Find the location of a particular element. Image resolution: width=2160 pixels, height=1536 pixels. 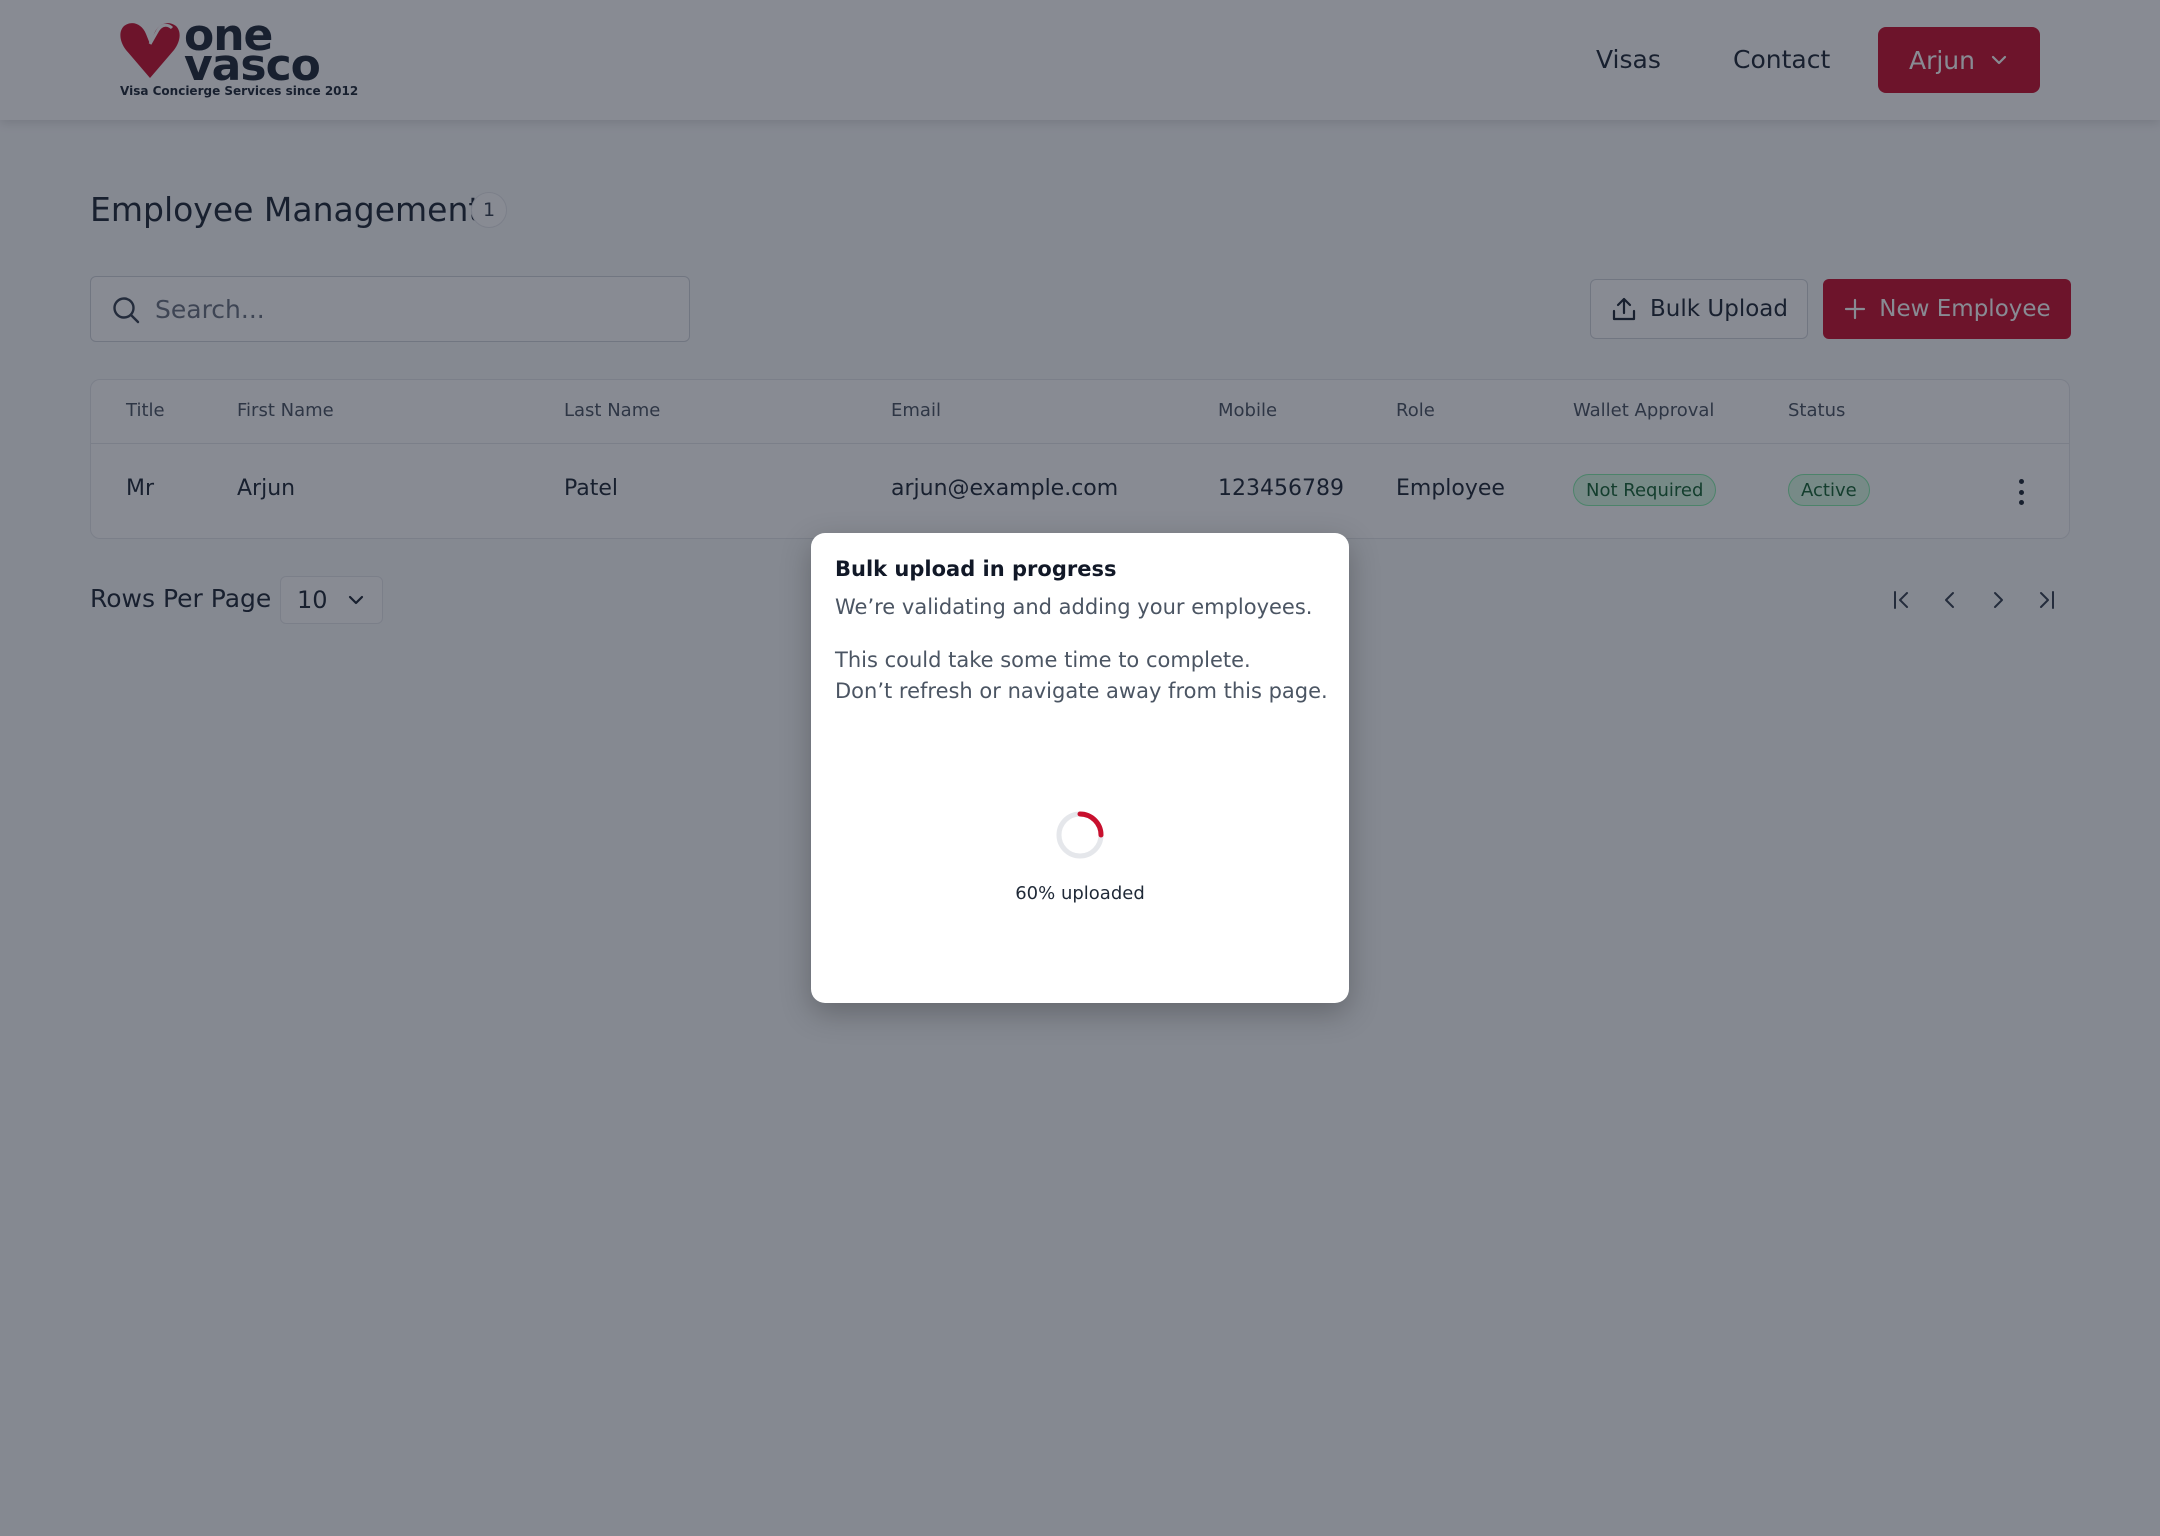

dialog-note-line-1: This could take some time to complete. is located at coordinates (1043, 660).